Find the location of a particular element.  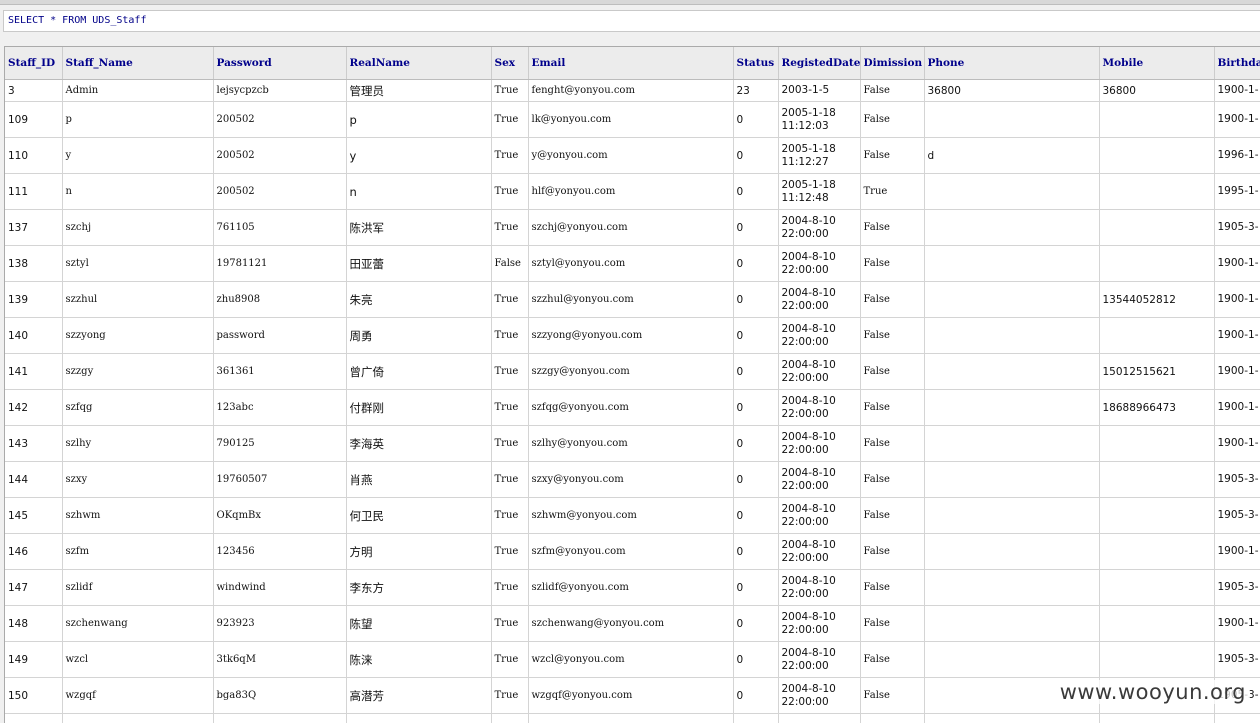

cell-password: zhu8908 is located at coordinates (279, 300).